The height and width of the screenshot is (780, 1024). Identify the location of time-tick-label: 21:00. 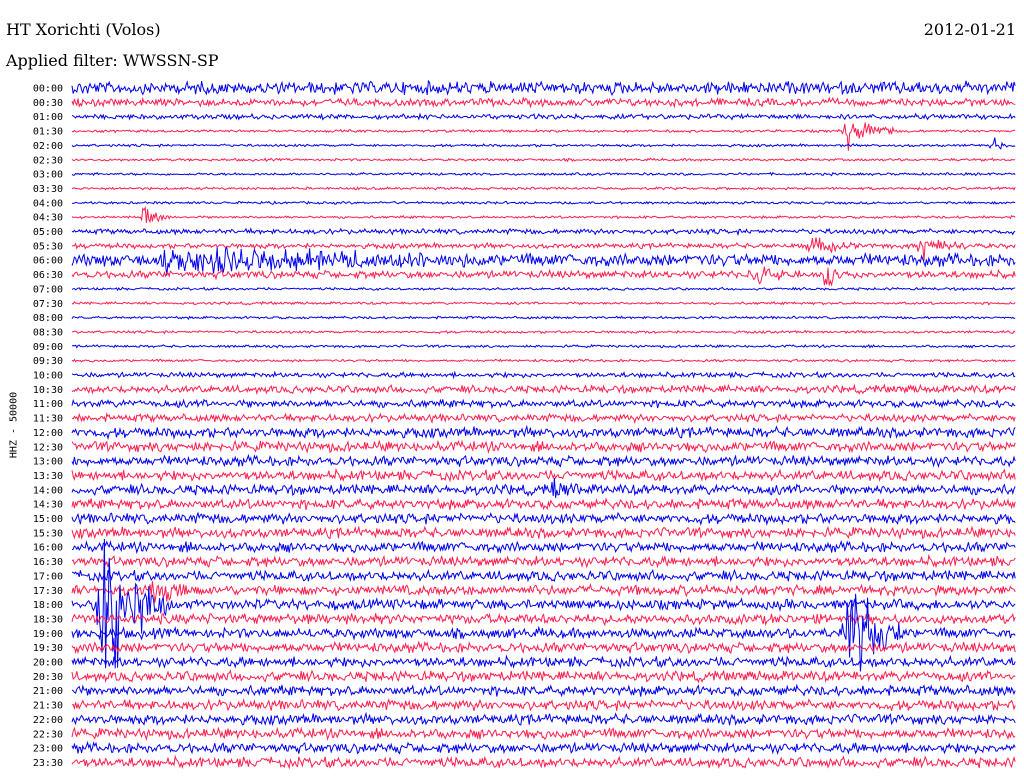
(48, 691).